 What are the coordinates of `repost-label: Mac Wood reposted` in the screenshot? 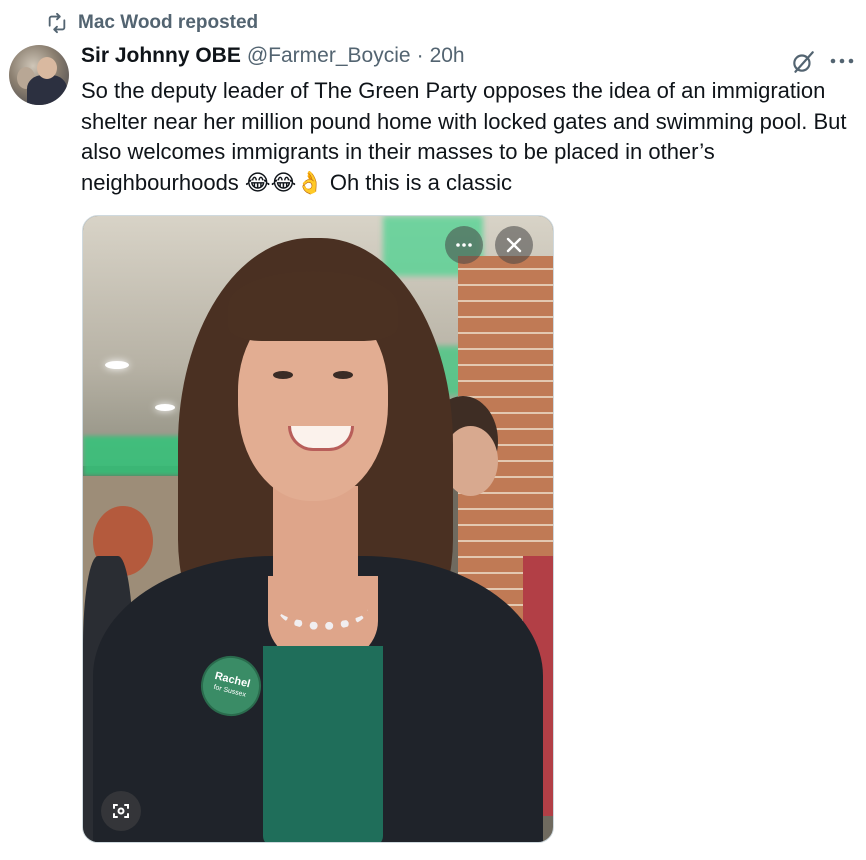 It's located at (168, 23).